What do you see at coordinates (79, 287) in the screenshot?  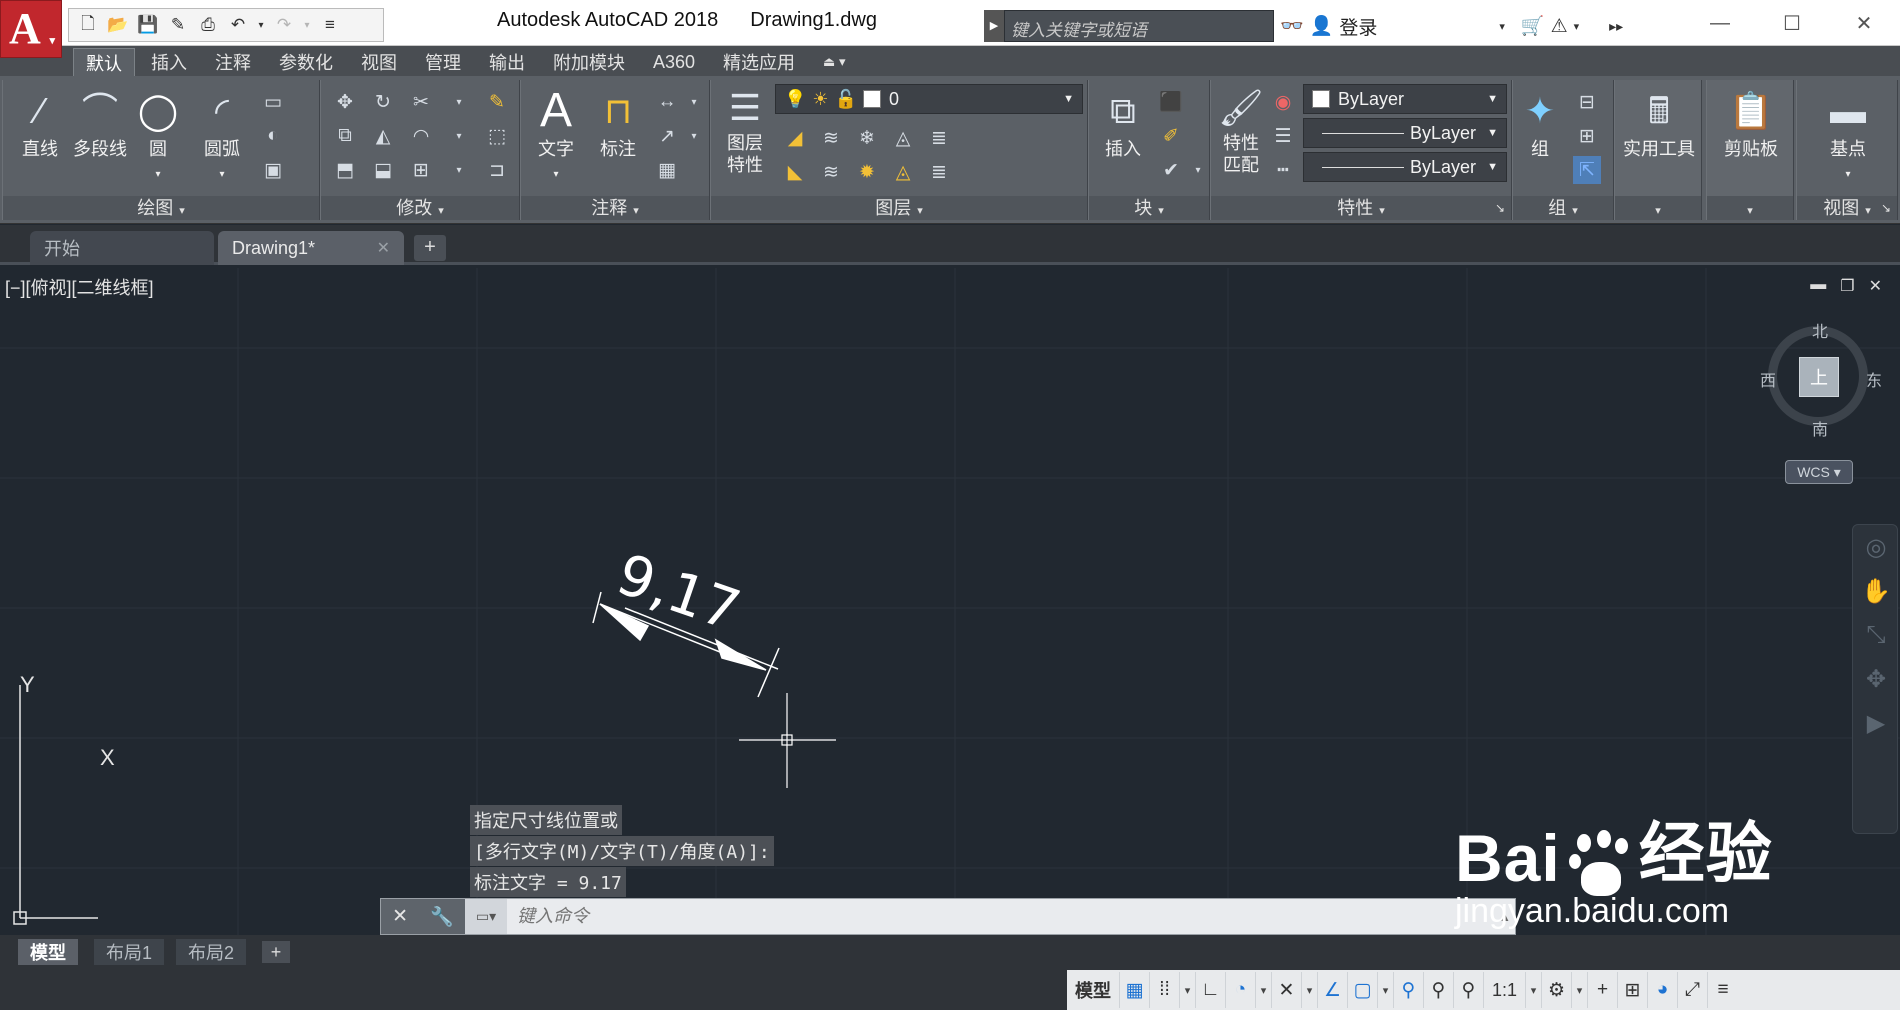 I see `viewport-controls-label: [−][俯视][二维线框]` at bounding box center [79, 287].